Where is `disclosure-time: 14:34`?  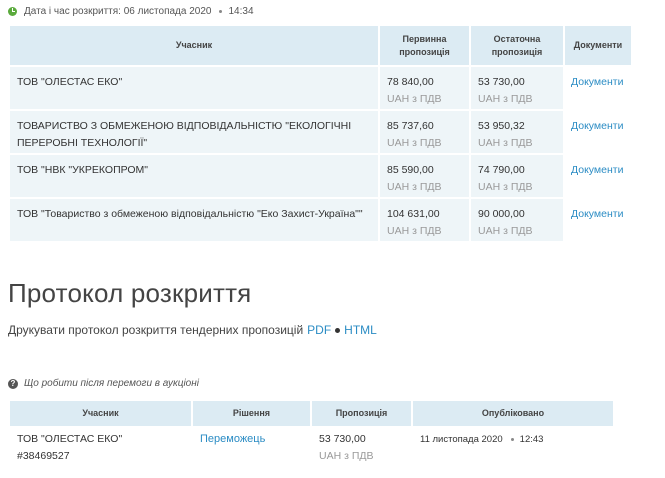 disclosure-time: 14:34 is located at coordinates (241, 11).